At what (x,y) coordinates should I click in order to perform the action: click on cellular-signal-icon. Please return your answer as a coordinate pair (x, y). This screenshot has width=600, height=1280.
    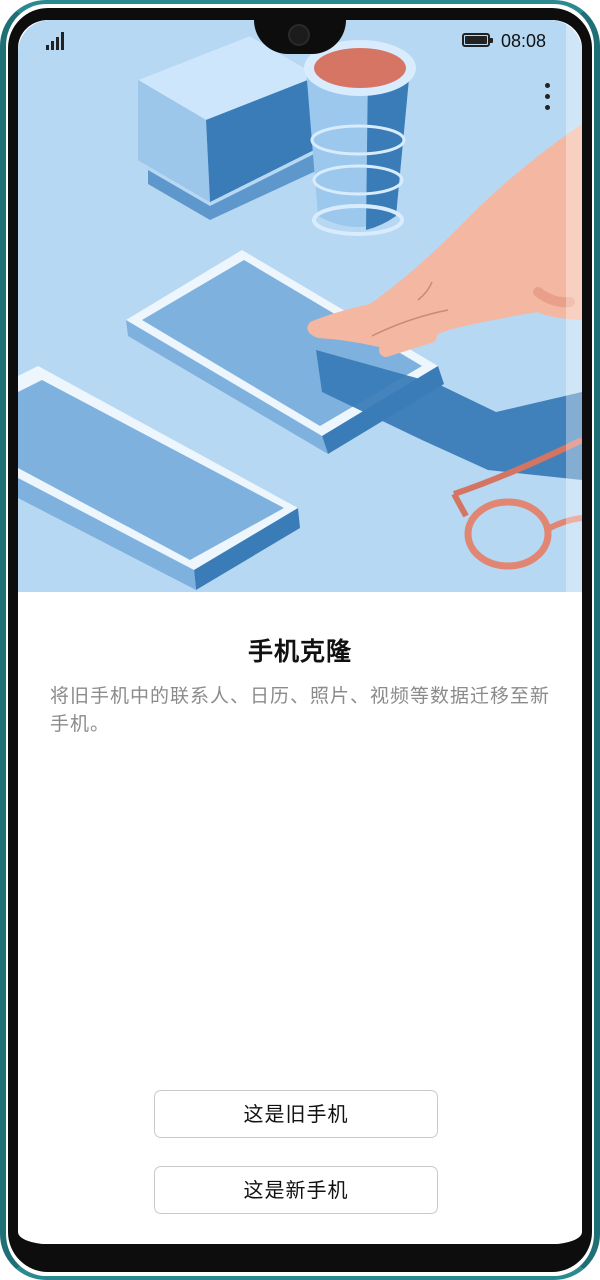
    Looking at the image, I should click on (56, 41).